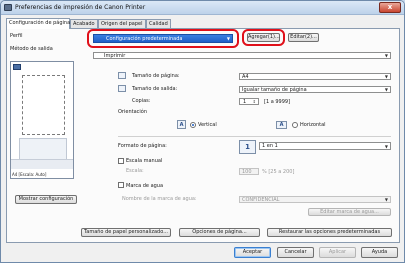 The image size is (405, 263). Describe the element at coordinates (122, 75) in the screenshot. I see `page-size-icon` at that location.